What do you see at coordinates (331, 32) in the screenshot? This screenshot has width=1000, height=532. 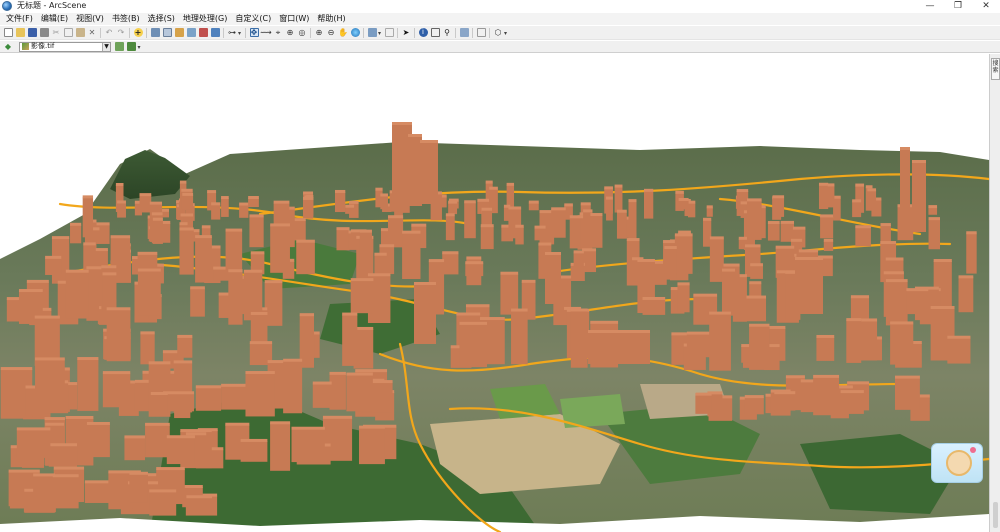 I see `zoom-out-icon: ⊖` at bounding box center [331, 32].